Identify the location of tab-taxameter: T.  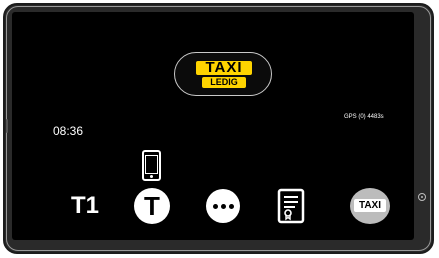
(152, 206).